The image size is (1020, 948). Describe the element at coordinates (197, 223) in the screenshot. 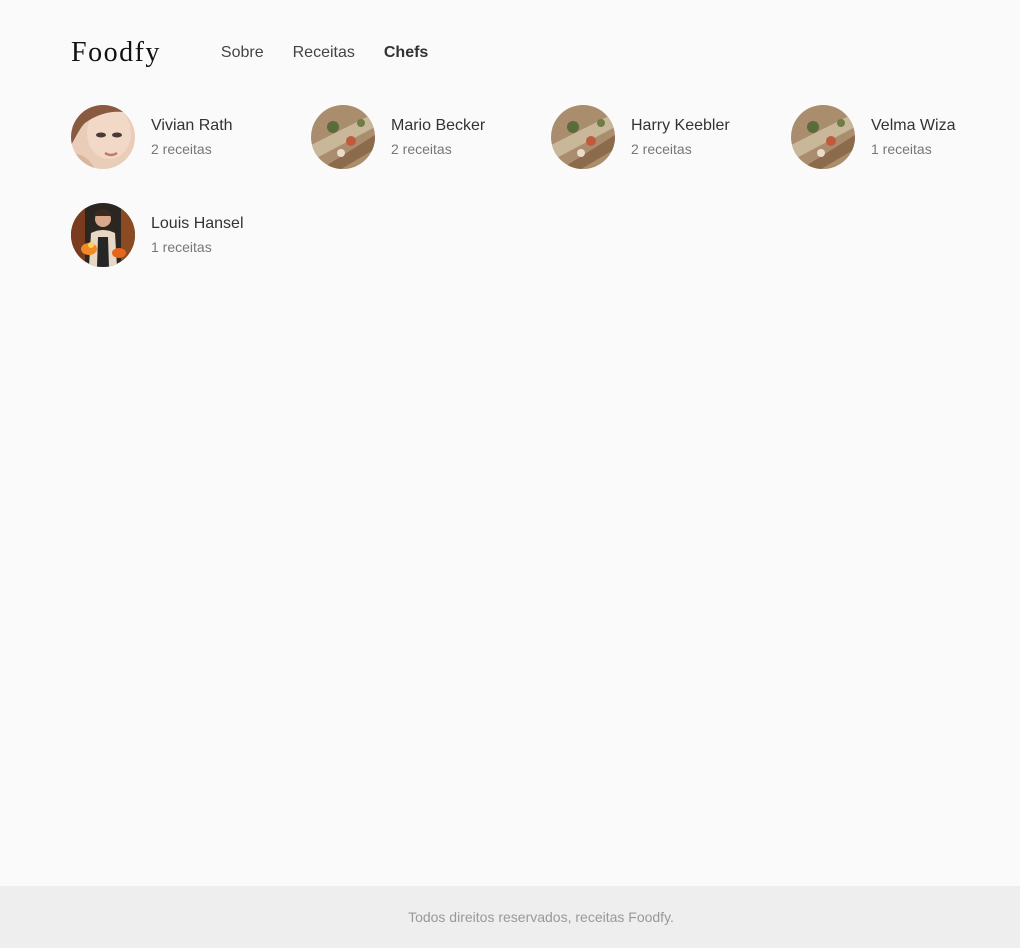

I see `chef-name: Louis Hansel` at that location.